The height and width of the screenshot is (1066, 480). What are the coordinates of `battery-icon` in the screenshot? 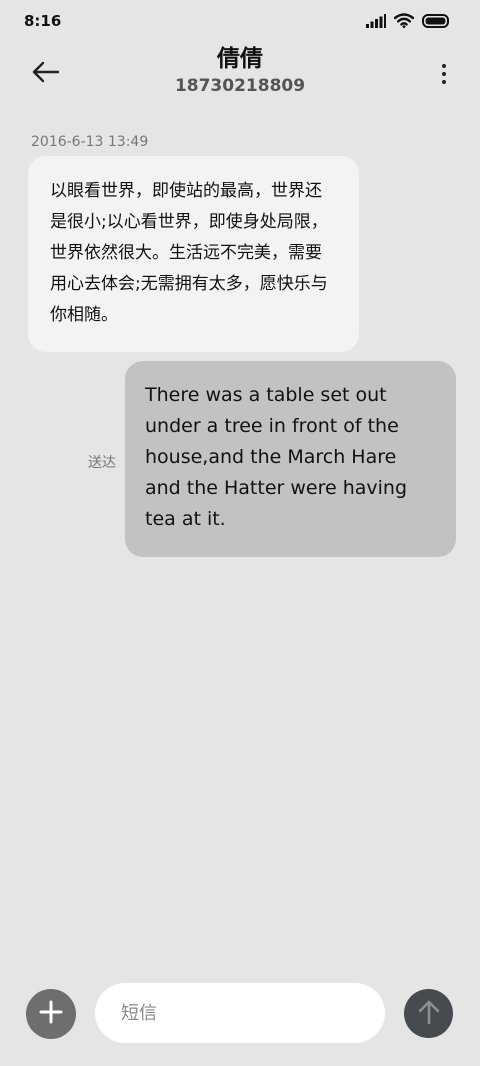 It's located at (436, 22).